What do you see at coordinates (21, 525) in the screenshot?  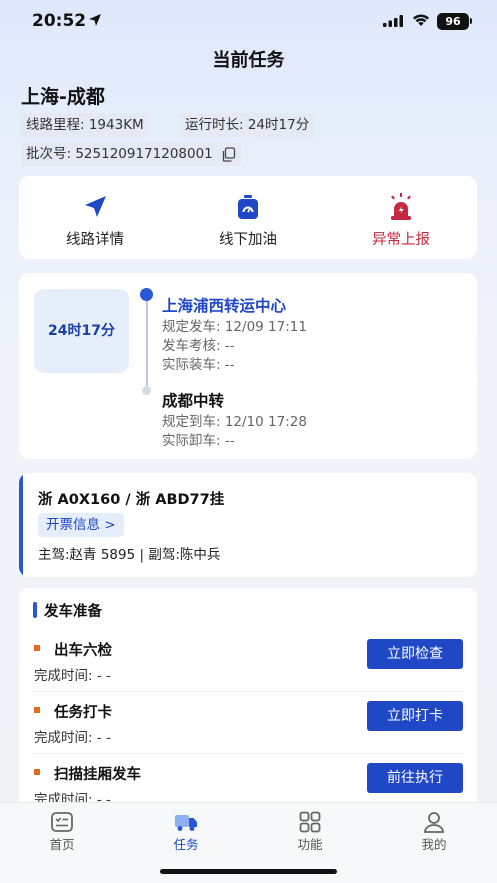 I see `vehicle-accent-bar` at bounding box center [21, 525].